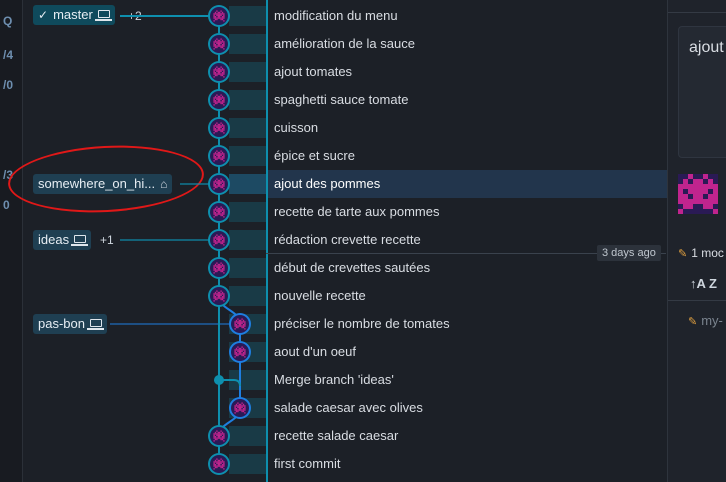 The width and height of the screenshot is (726, 482). What do you see at coordinates (705, 320) in the screenshot?
I see `changed-file-entry: ✎ my-` at bounding box center [705, 320].